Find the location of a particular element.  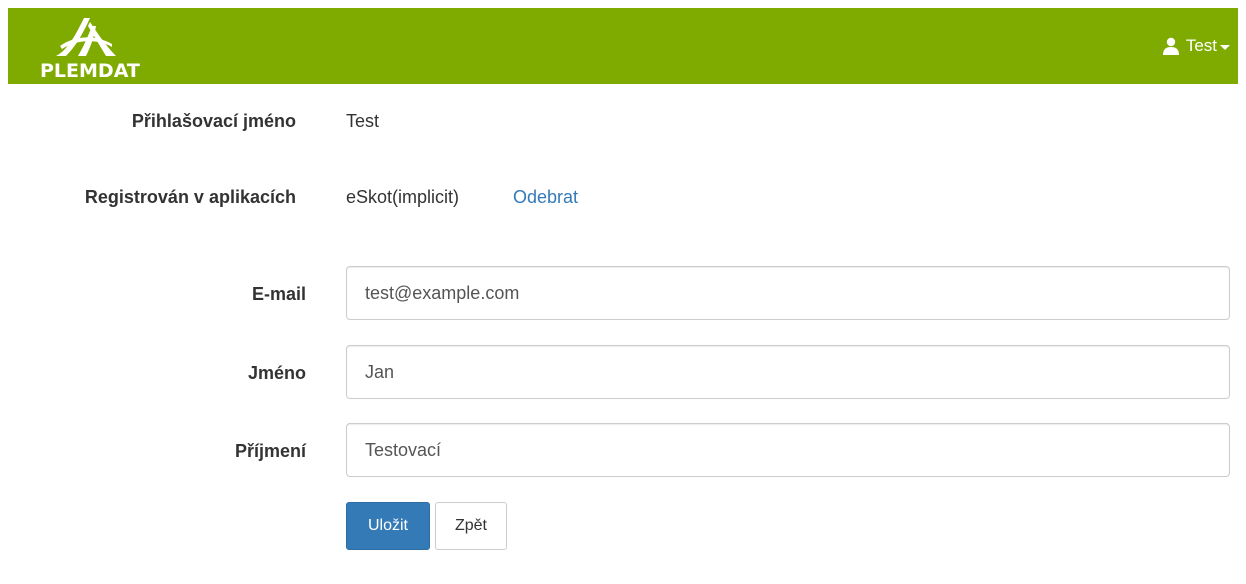

caret-down-icon is located at coordinates (1225, 47).